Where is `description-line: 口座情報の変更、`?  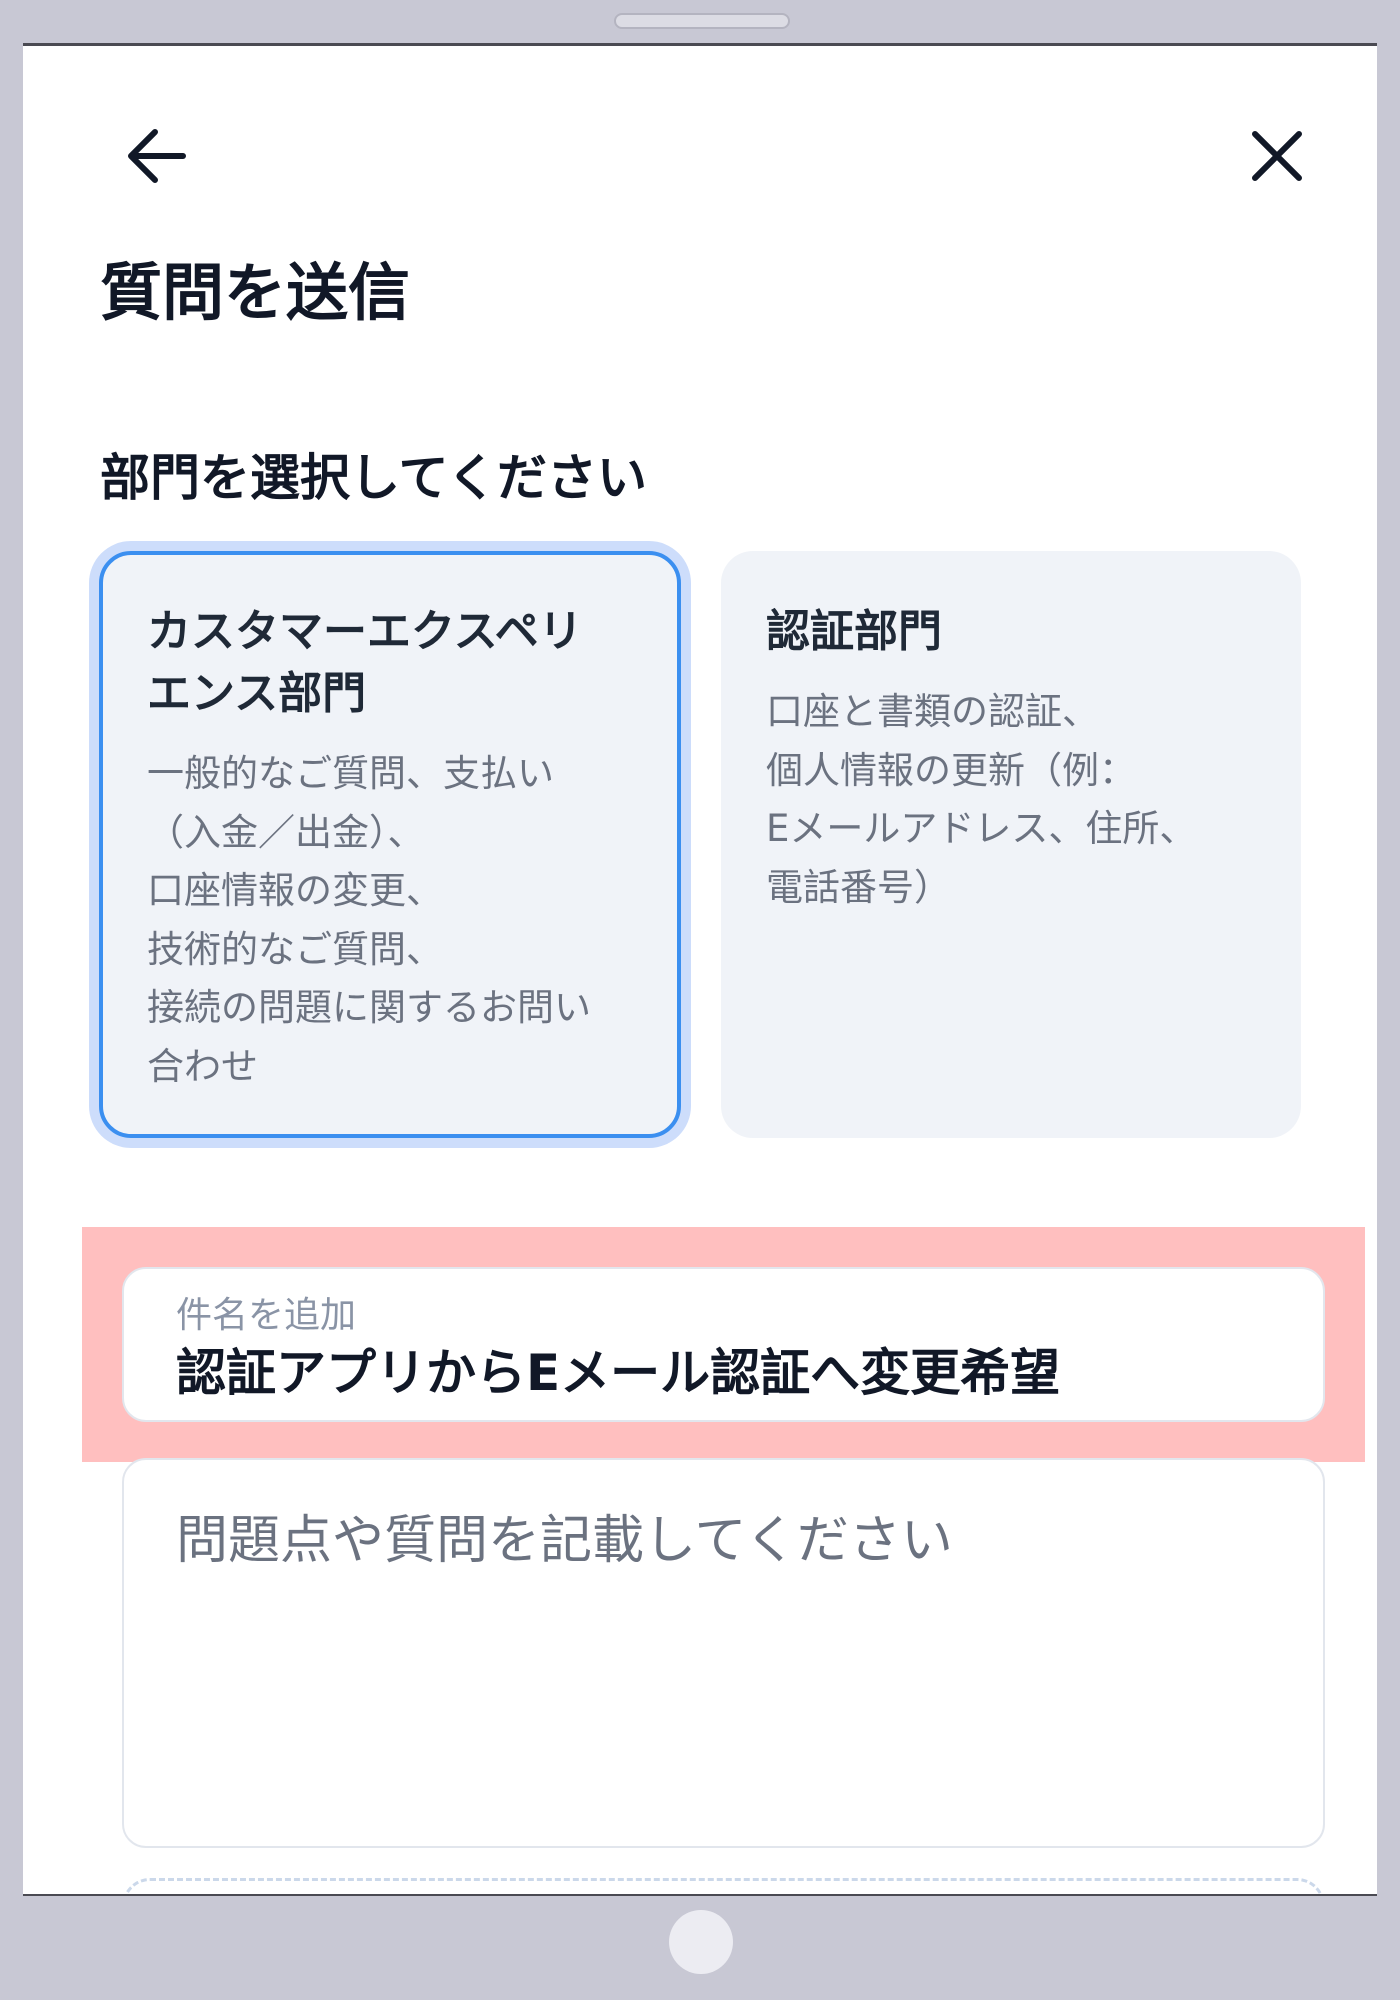 description-line: 口座情報の変更、 is located at coordinates (295, 890).